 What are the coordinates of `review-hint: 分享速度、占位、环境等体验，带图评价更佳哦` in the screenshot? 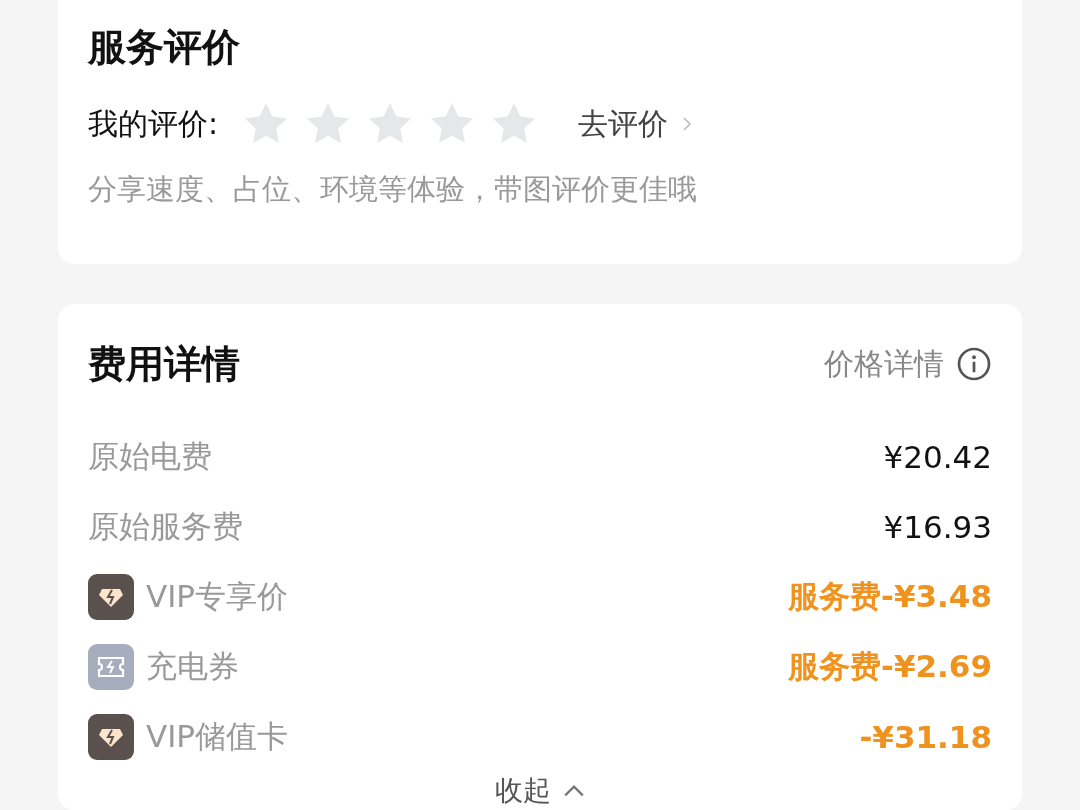 It's located at (393, 189).